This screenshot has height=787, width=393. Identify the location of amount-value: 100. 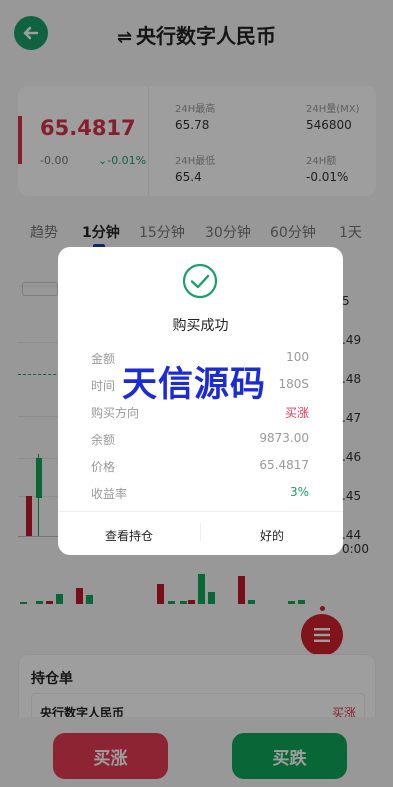
(297, 357).